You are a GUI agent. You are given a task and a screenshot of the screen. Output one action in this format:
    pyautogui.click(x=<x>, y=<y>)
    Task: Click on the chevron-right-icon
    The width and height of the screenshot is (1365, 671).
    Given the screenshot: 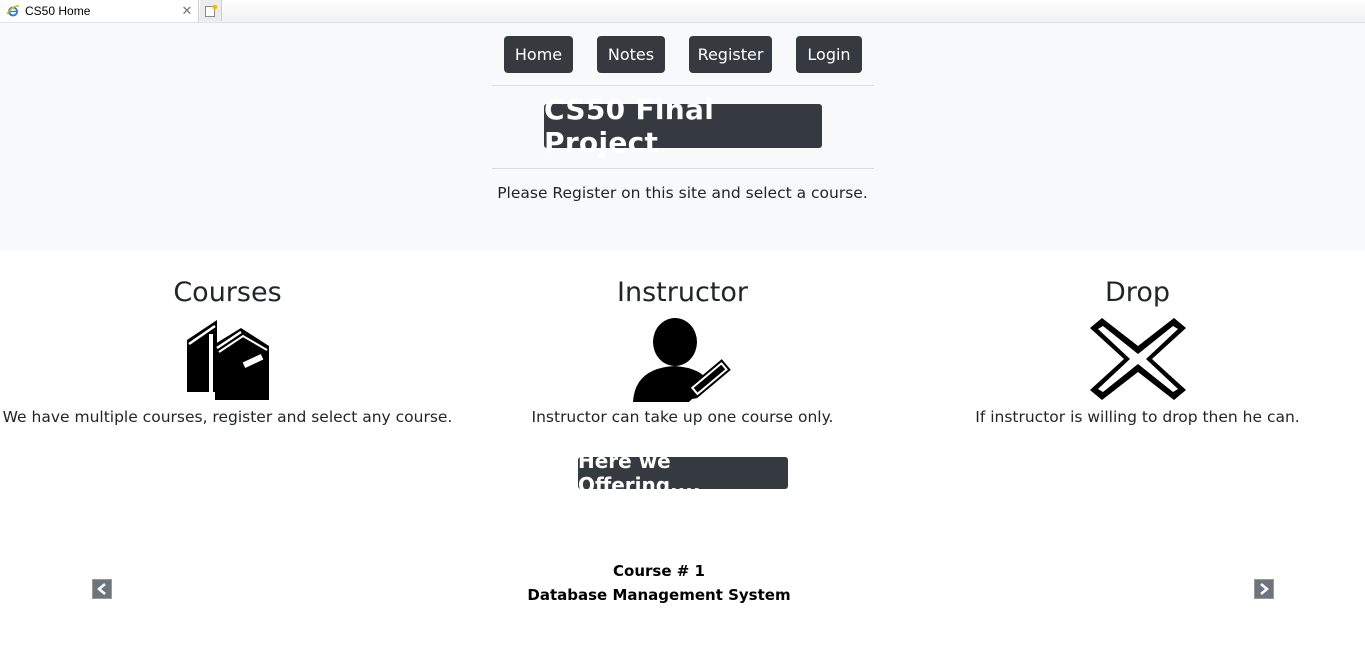 What is the action you would take?
    pyautogui.click(x=1264, y=589)
    